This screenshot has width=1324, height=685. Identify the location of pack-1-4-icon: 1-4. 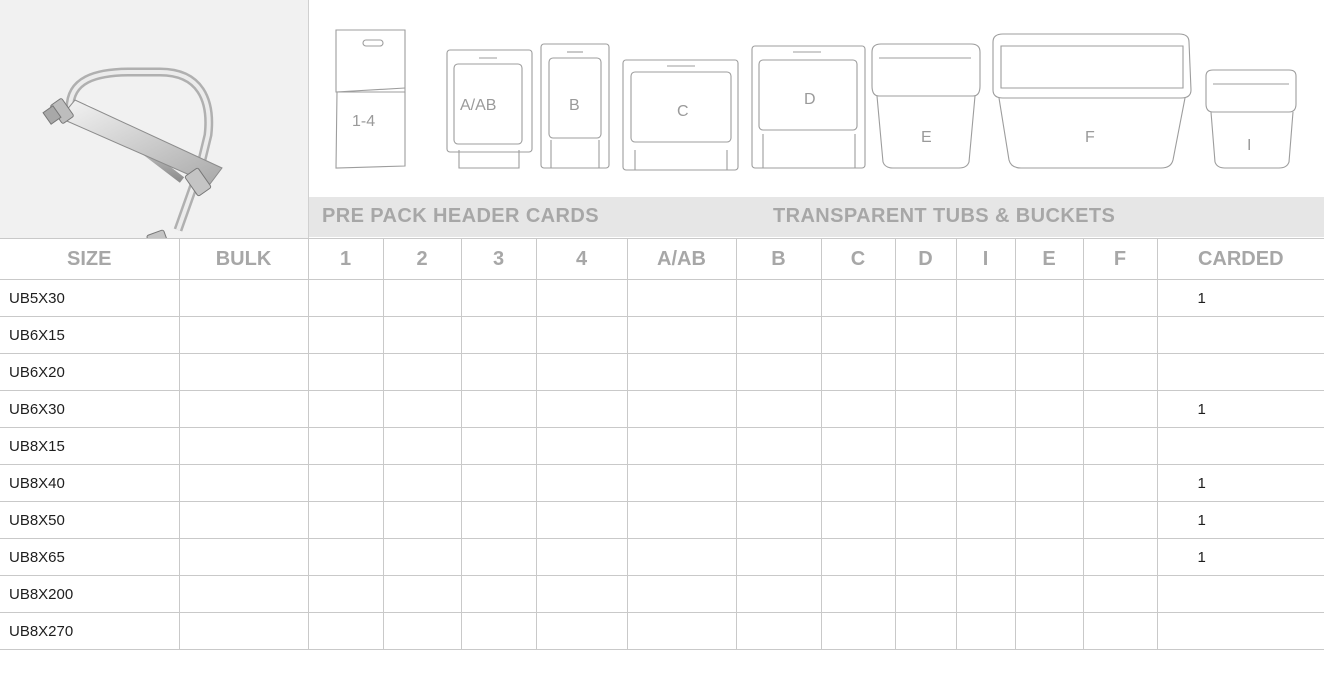
(370, 99).